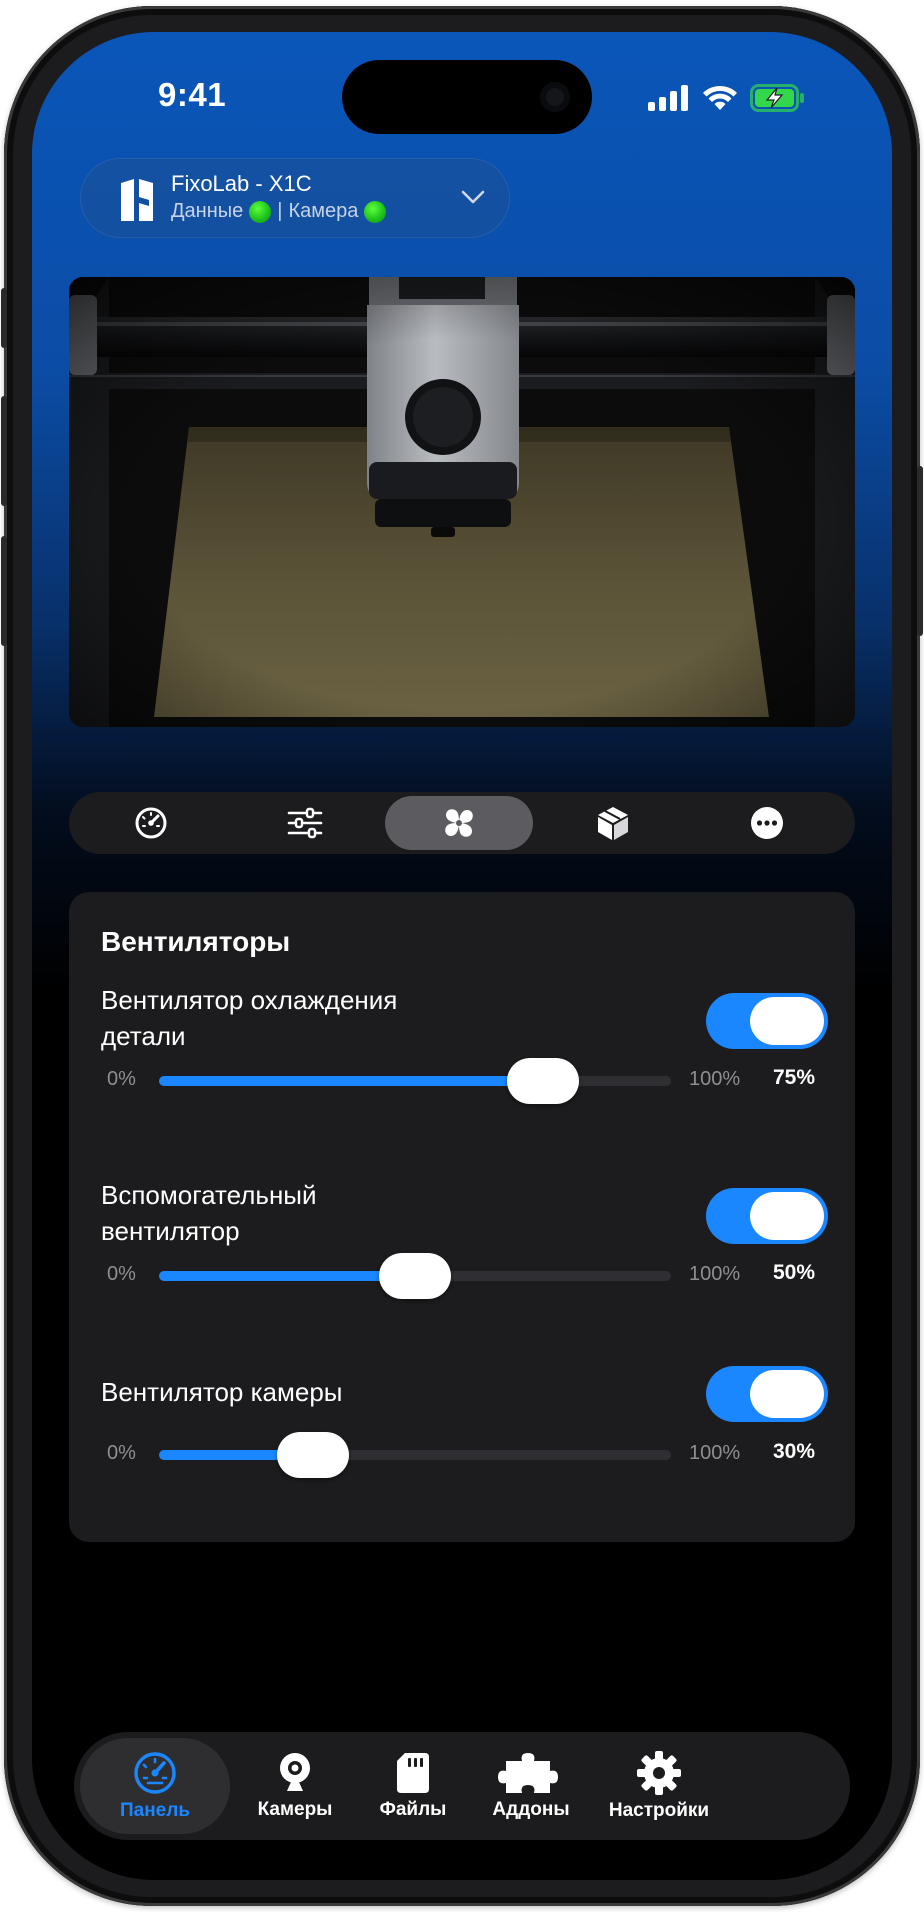 The image size is (924, 1912). Describe the element at coordinates (249, 1018) in the screenshot. I see `fan-label-part-cooling: Вентилятор охлаждения детали` at that location.